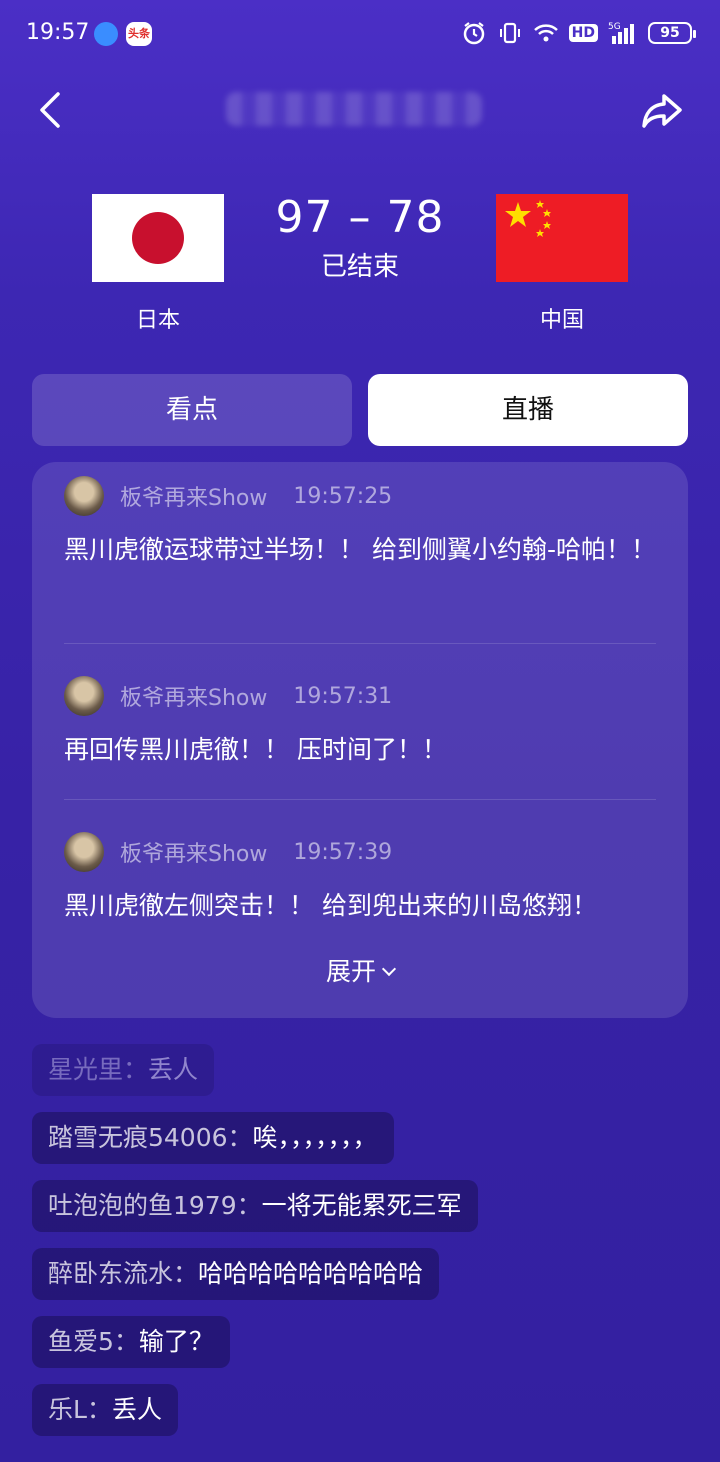 The width and height of the screenshot is (720, 1462). Describe the element at coordinates (150, 1137) in the screenshot. I see `comment-user: 踏雪无痕54006：` at that location.